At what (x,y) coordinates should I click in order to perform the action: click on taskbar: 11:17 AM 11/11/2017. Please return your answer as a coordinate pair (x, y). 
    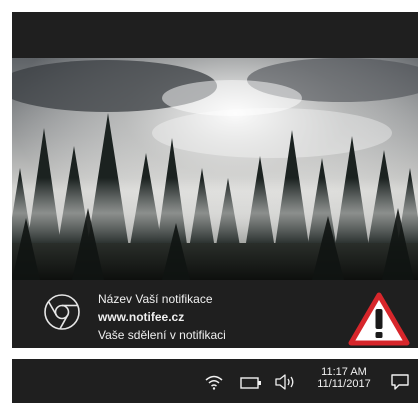
    Looking at the image, I should click on (215, 381).